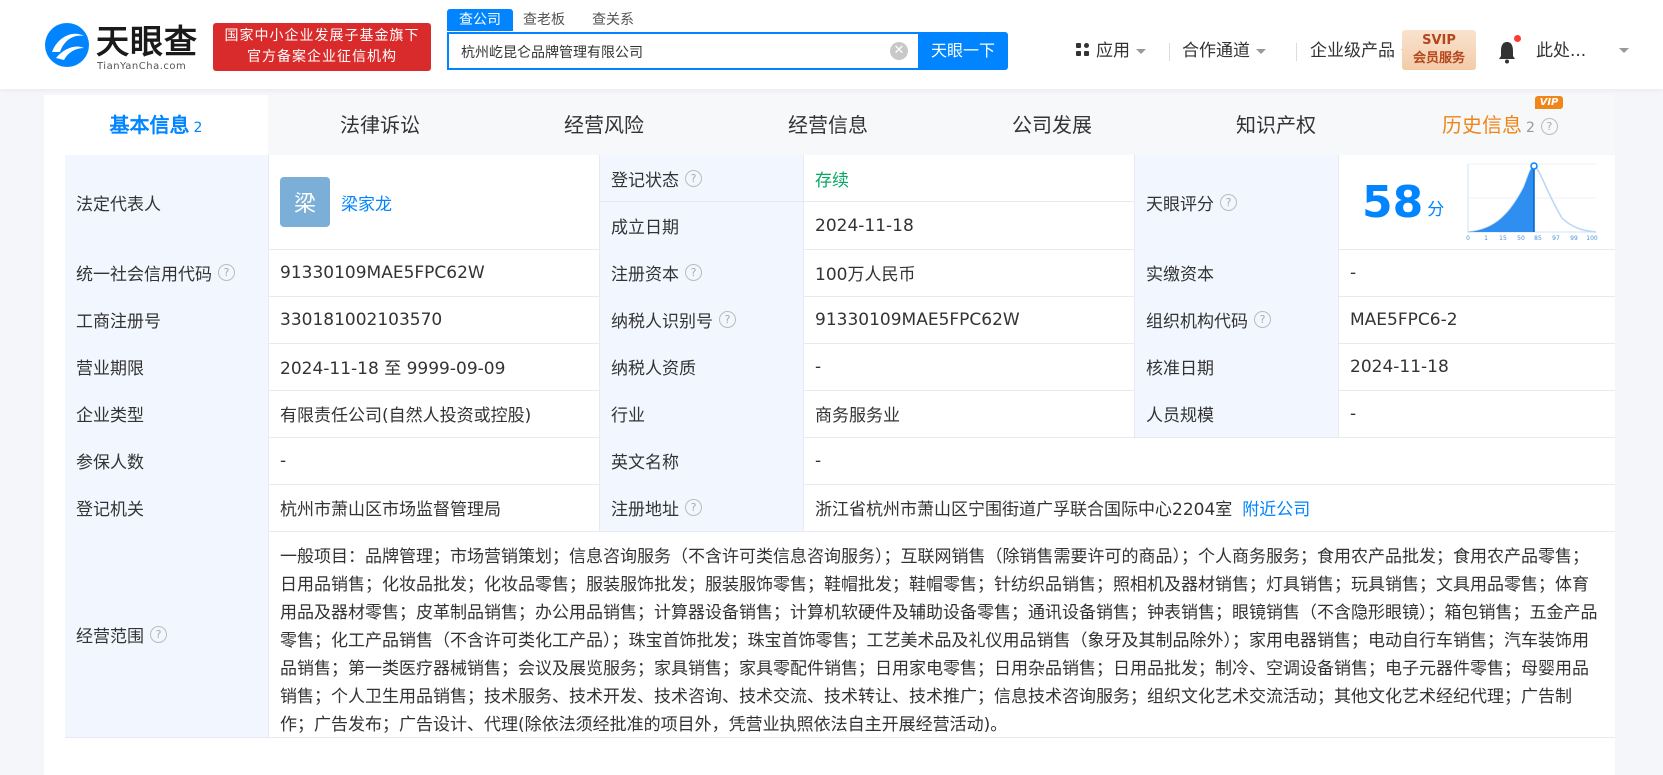  What do you see at coordinates (818, 460) in the screenshot?
I see `en-name-value: -` at bounding box center [818, 460].